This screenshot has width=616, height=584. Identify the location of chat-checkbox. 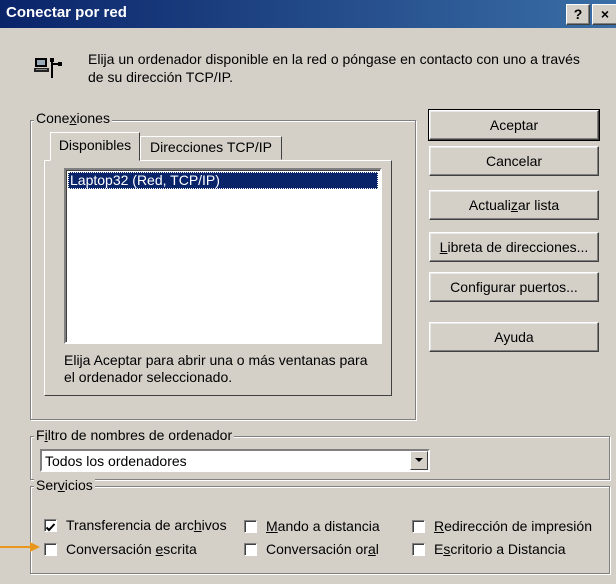
(50, 549).